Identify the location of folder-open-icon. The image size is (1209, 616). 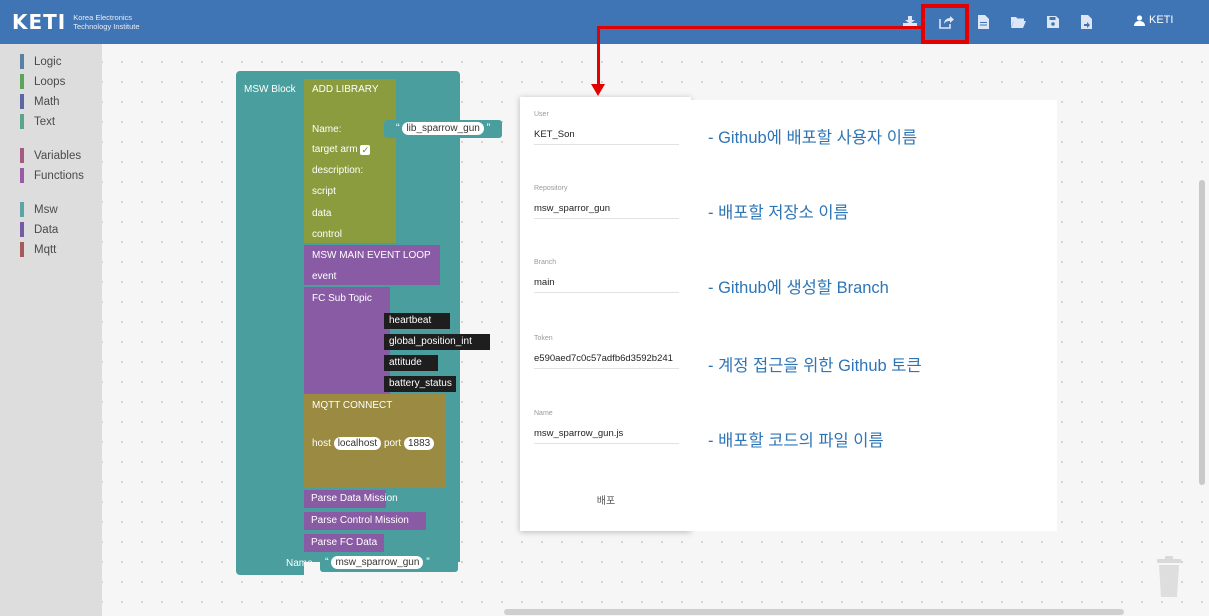
(1018, 22).